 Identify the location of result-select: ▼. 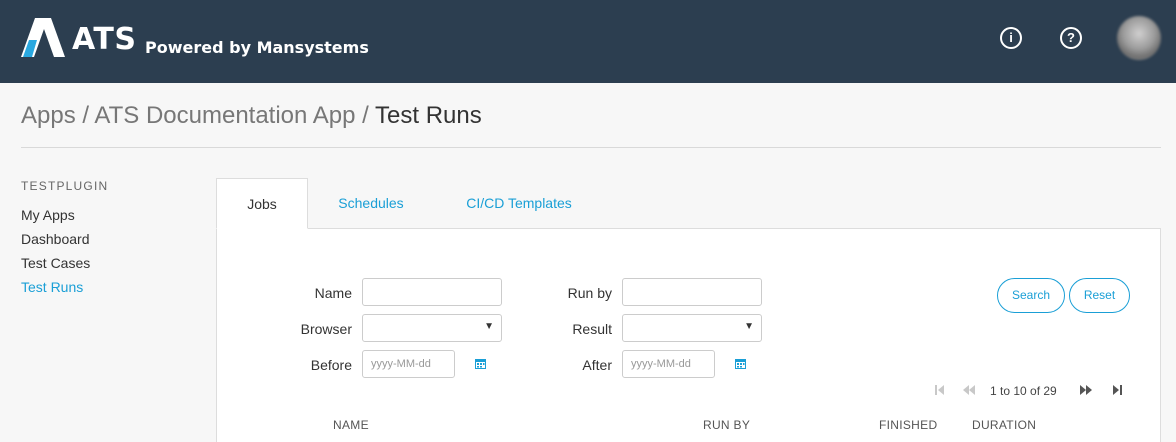
(692, 328).